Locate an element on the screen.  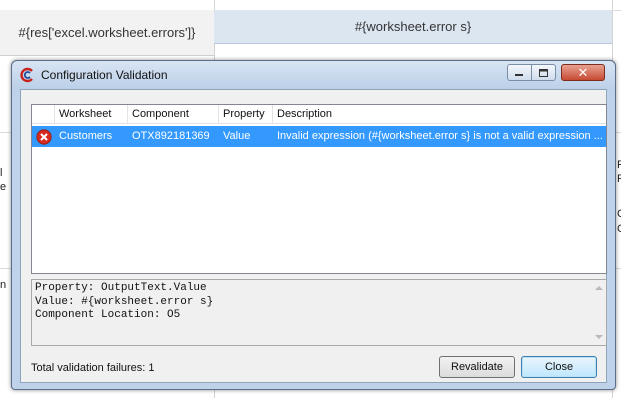
details-scrollbar is located at coordinates (599, 312).